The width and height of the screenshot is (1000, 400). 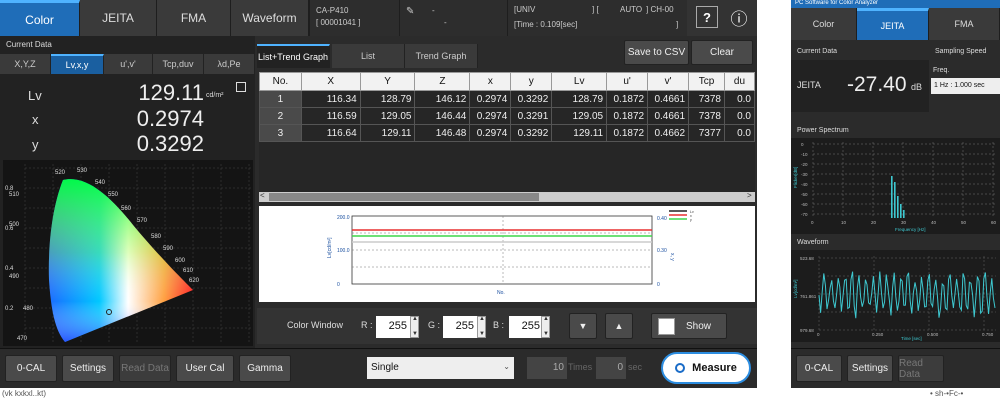 I want to click on table-cell: 0.1872, so click(x=627, y=133).